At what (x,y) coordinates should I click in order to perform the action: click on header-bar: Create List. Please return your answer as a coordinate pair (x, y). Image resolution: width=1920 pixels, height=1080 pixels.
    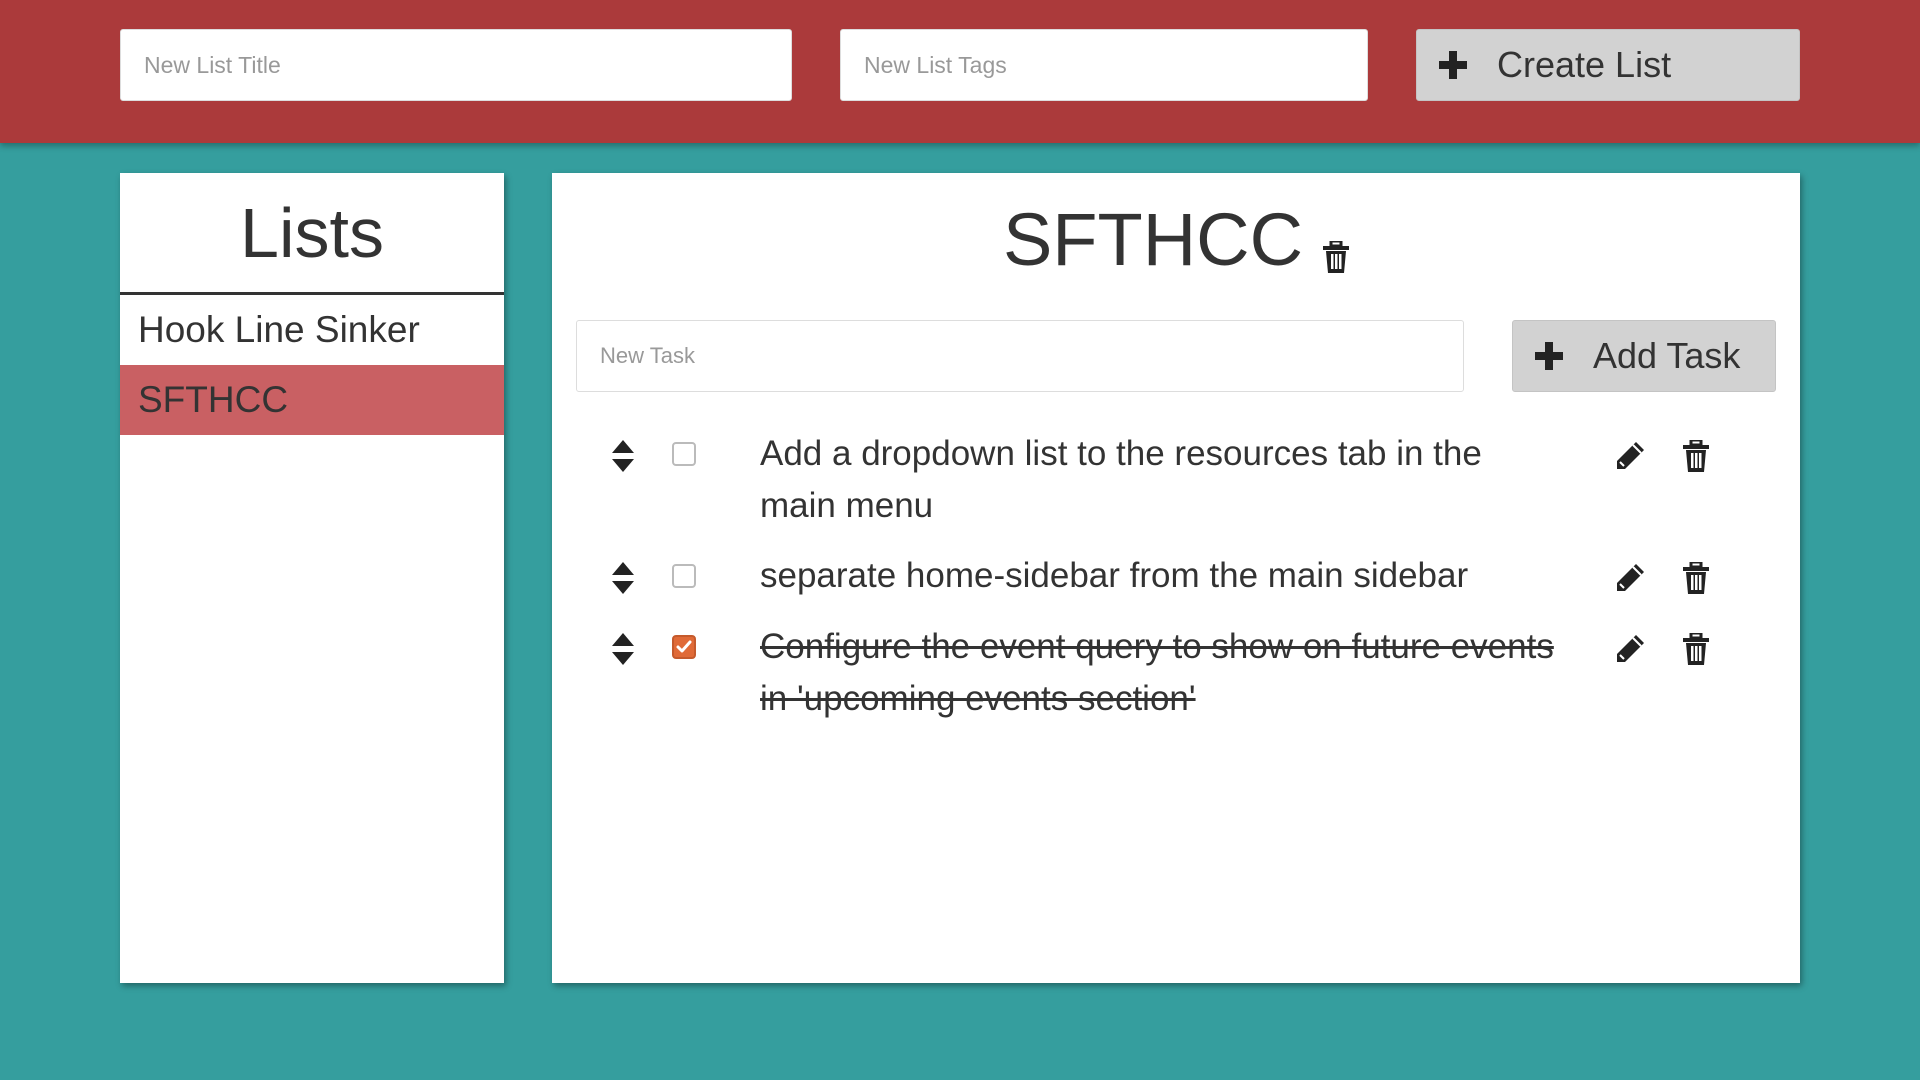
    Looking at the image, I should click on (960, 71).